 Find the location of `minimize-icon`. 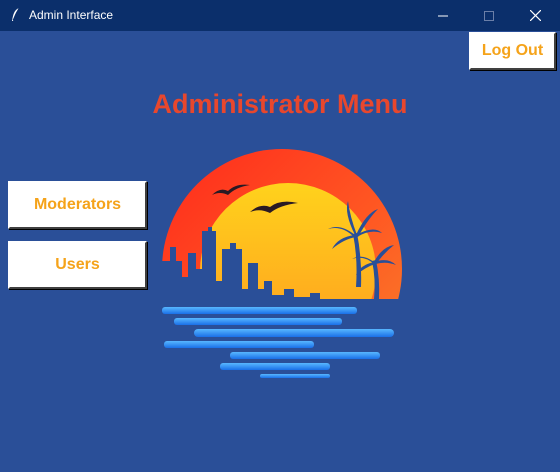

minimize-icon is located at coordinates (443, 15).